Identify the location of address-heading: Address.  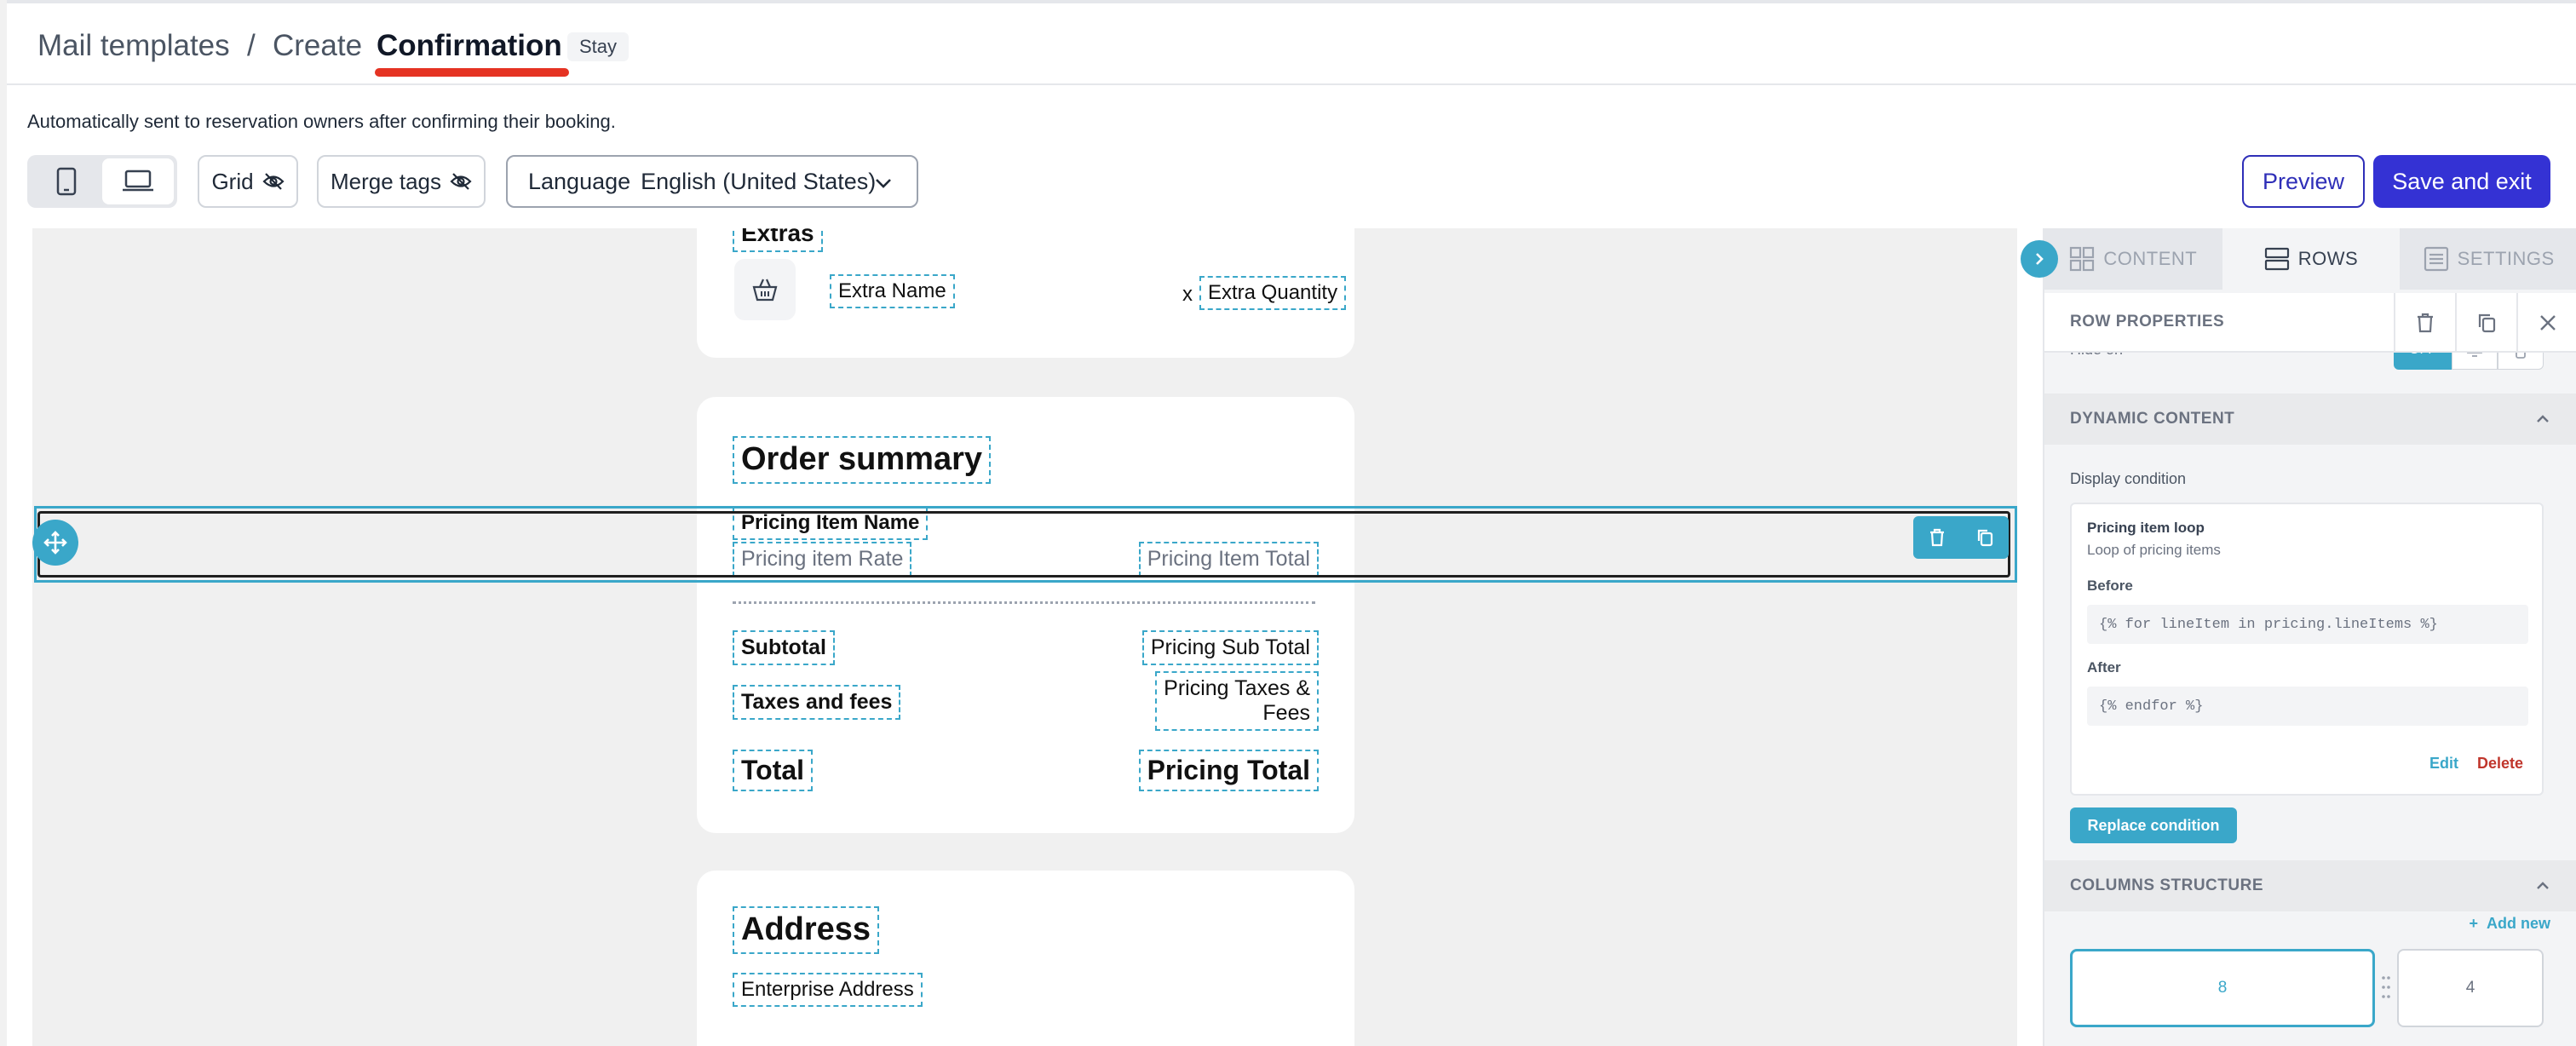
(807, 930).